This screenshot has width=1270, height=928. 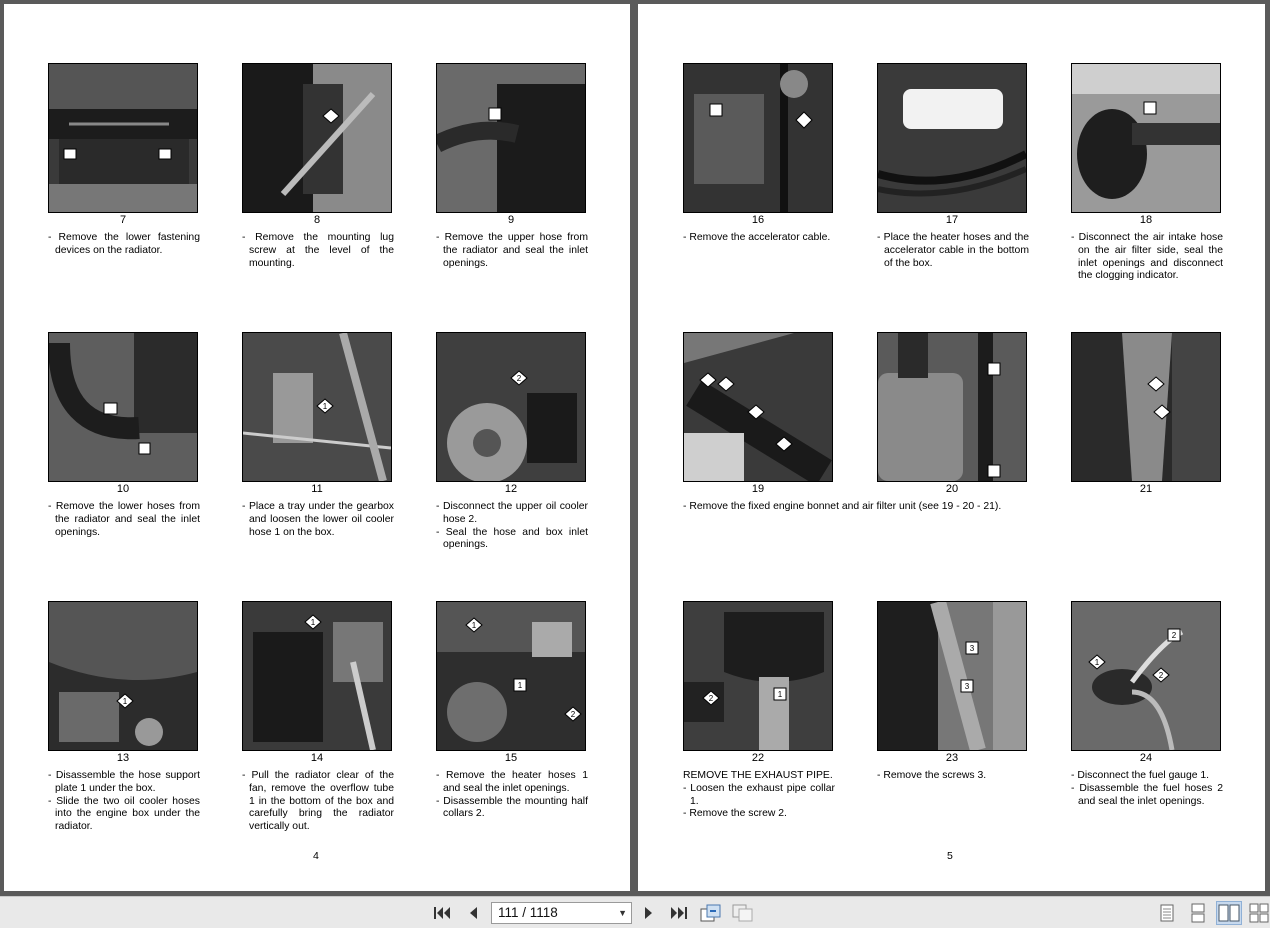 I want to click on previous-page-button, so click(x=473, y=913).